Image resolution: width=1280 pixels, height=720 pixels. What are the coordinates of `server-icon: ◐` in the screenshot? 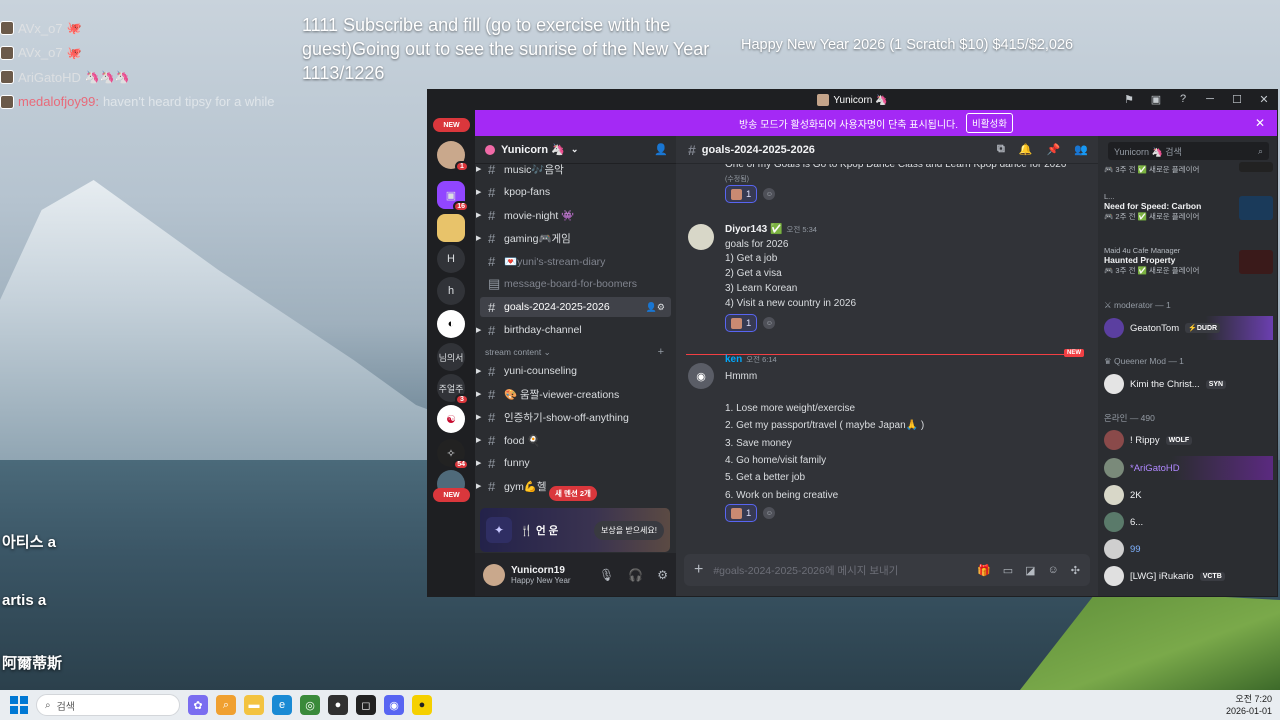 It's located at (451, 324).